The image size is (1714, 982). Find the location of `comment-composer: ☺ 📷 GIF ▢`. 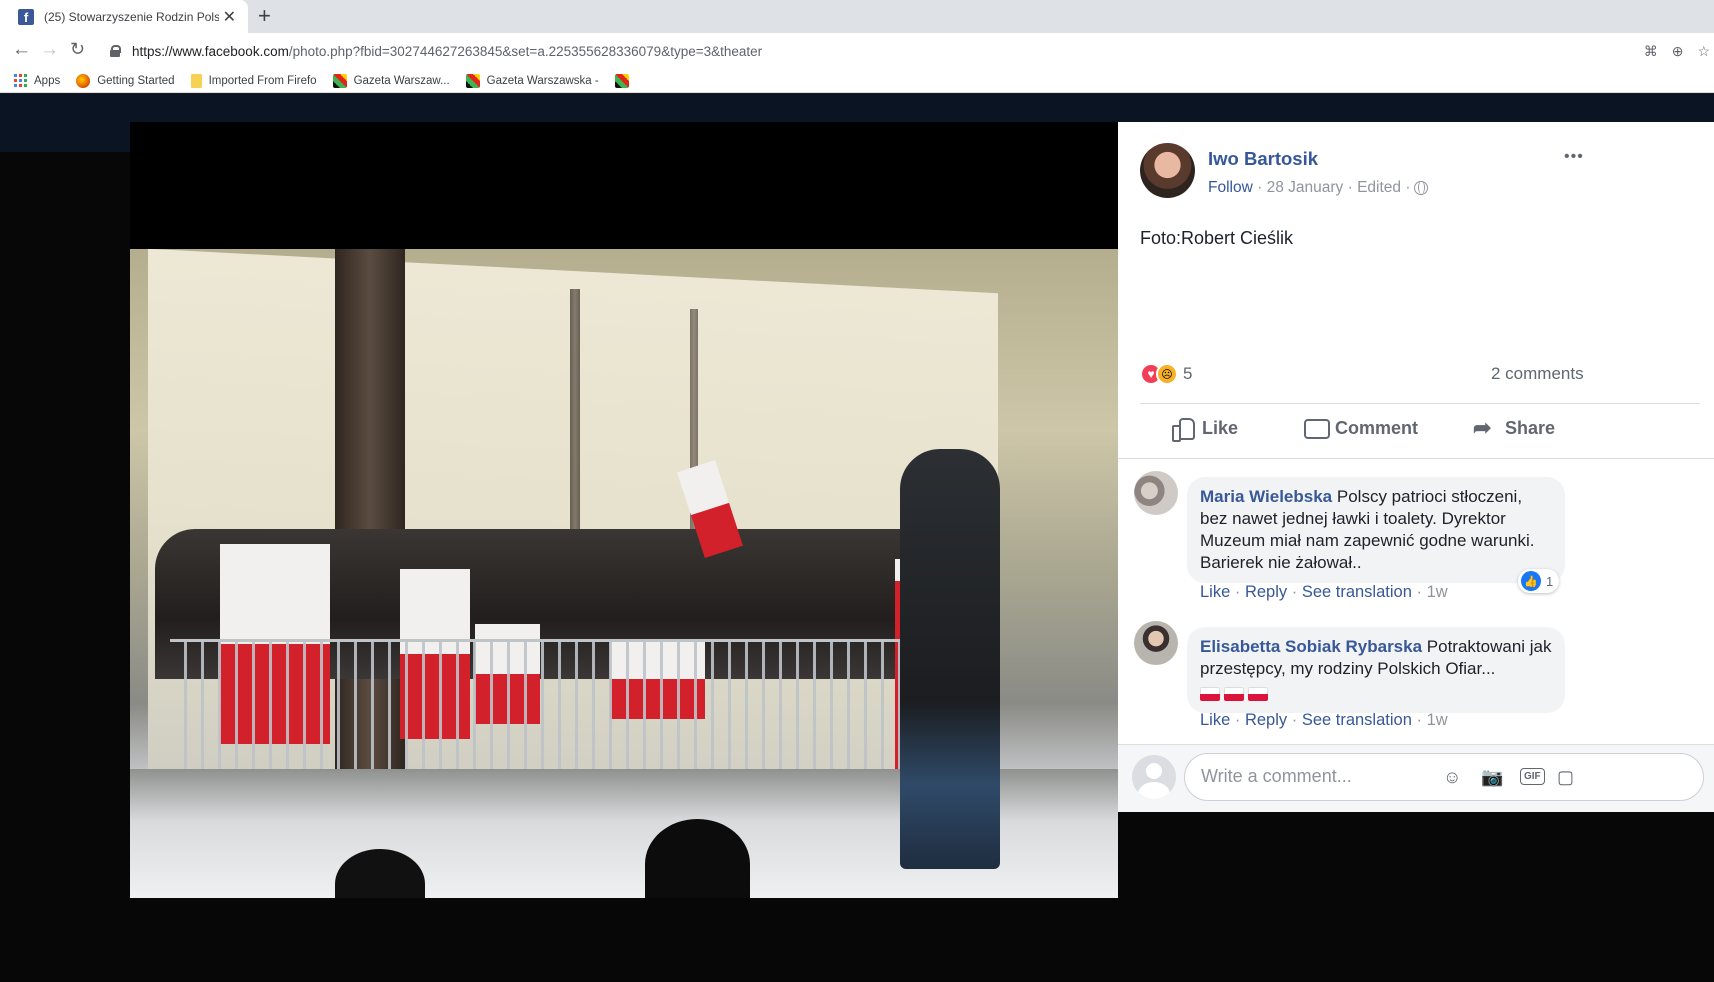

comment-composer: ☺ 📷 GIF ▢ is located at coordinates (1416, 778).